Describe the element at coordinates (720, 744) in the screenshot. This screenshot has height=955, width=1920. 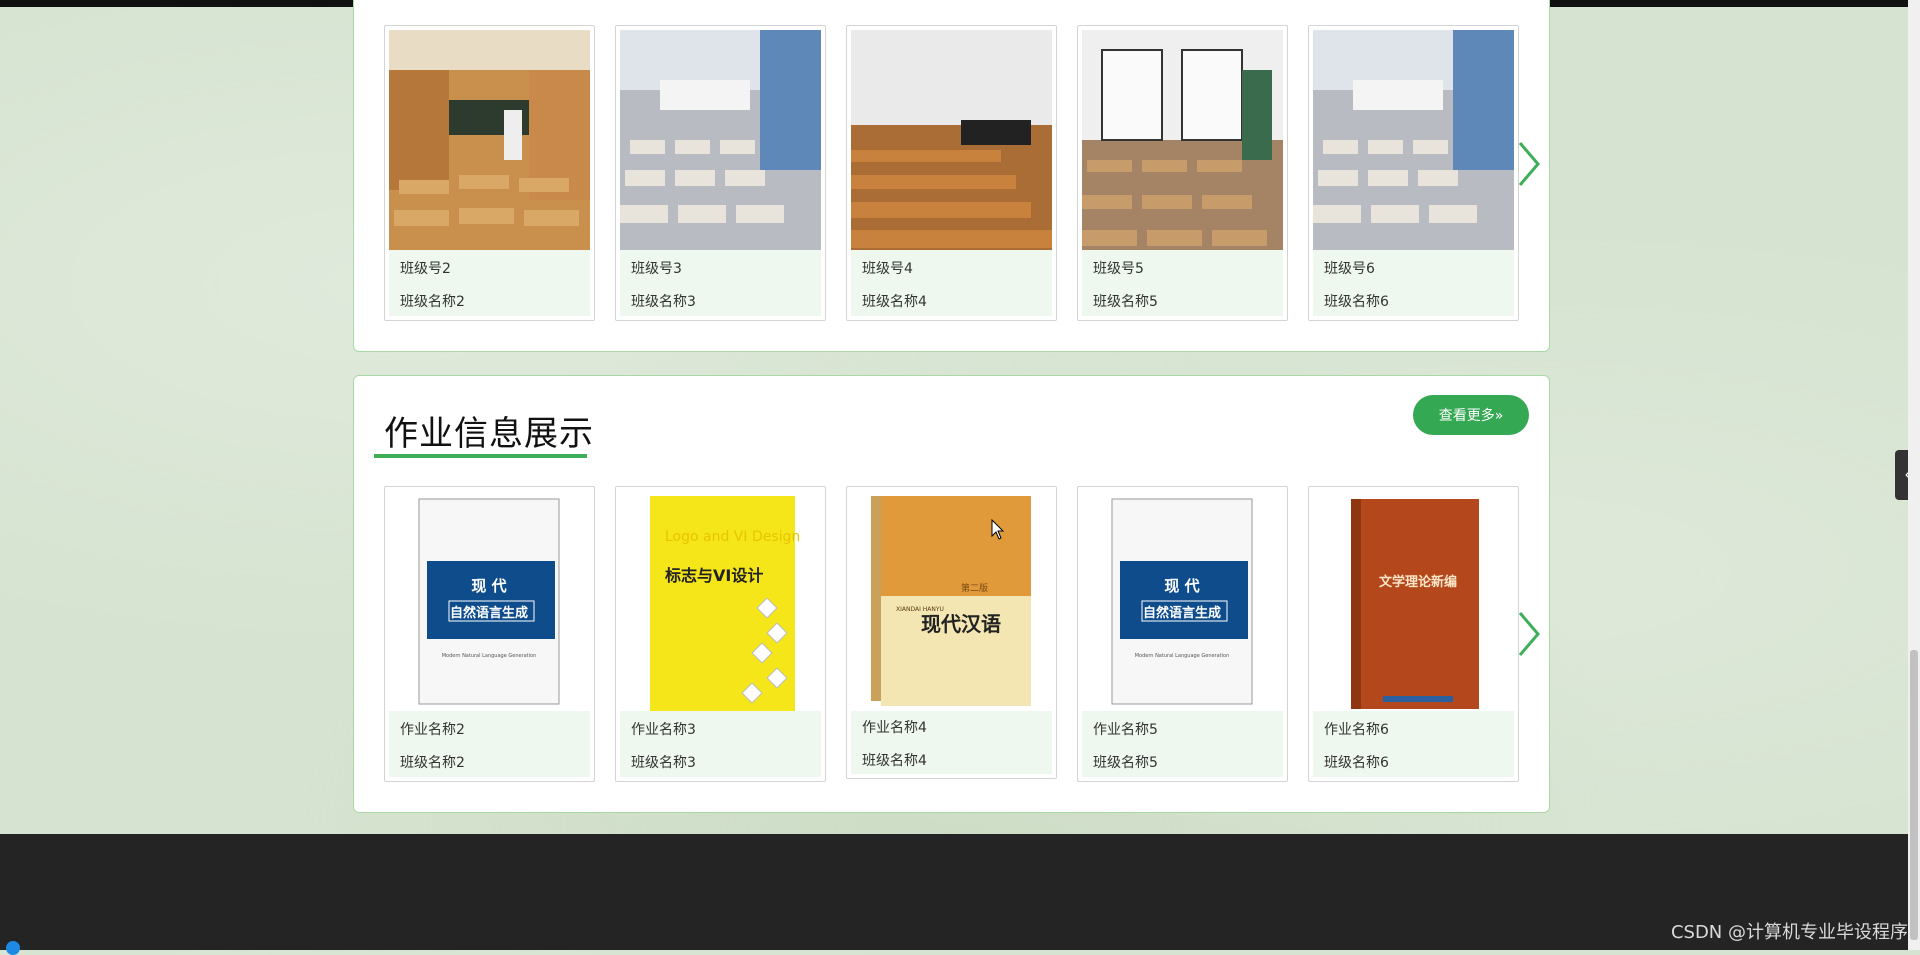
I see `homework-card-info: 作业名称3 班级名称3` at that location.